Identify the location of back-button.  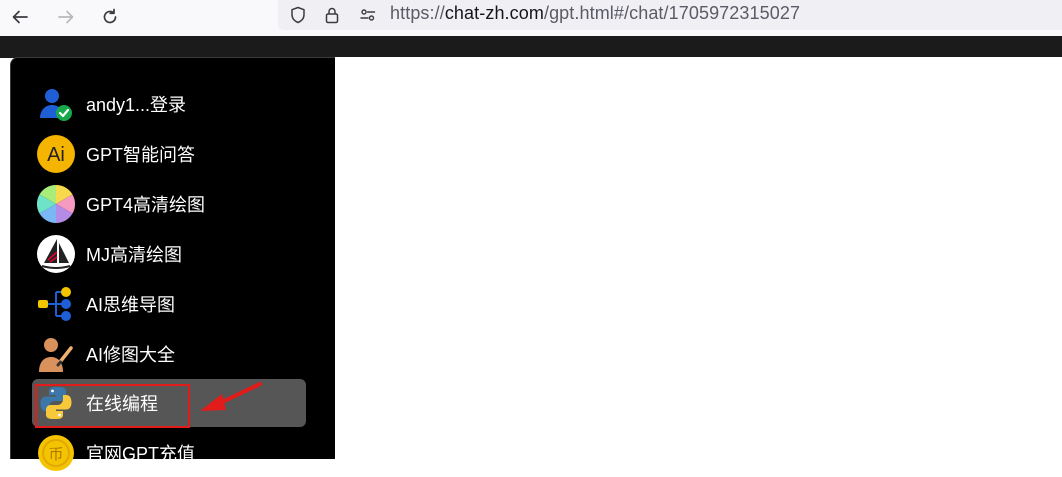
(20, 17).